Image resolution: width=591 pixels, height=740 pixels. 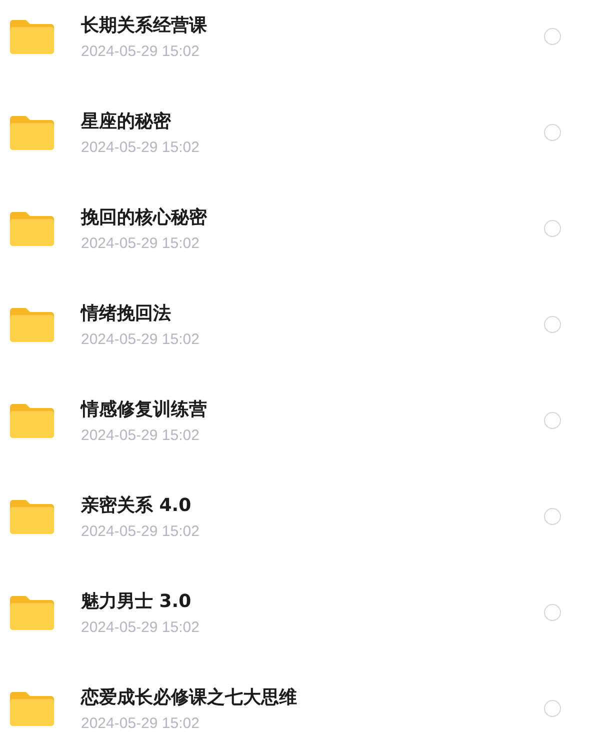 I want to click on folder-name: 挽回的核心秘密, so click(x=144, y=217).